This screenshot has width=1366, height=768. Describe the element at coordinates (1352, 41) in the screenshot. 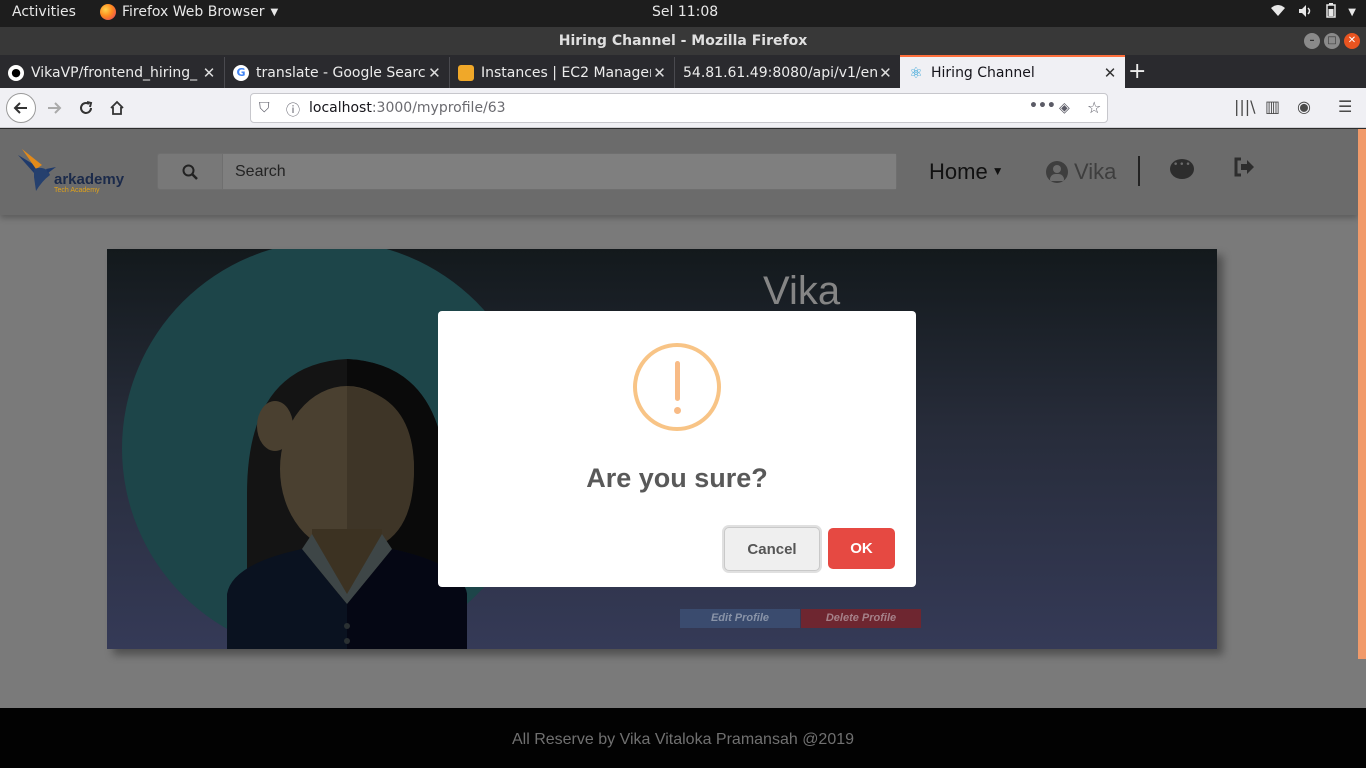

I see `close-window-button: ✕` at that location.